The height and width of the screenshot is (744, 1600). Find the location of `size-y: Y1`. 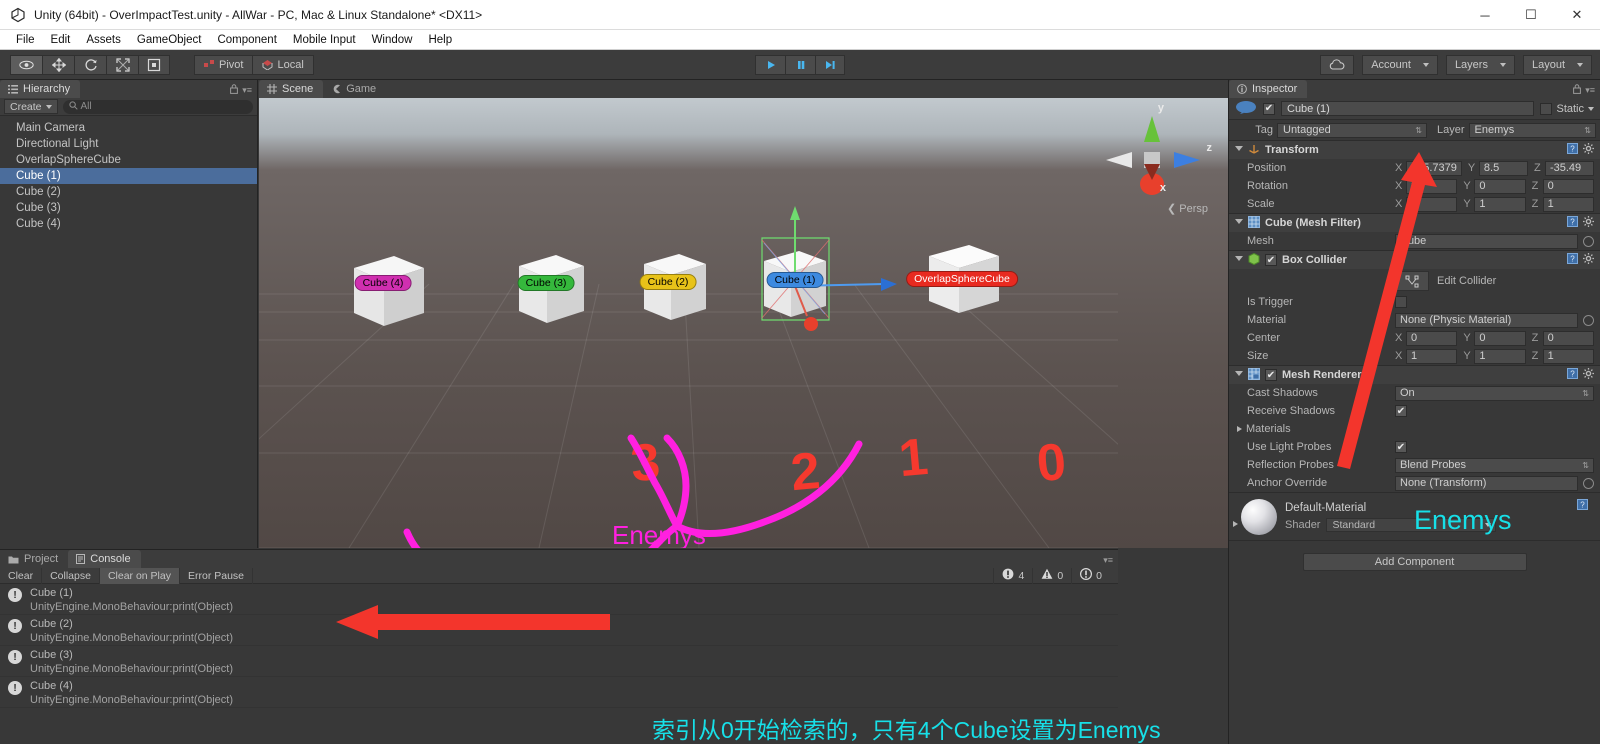

size-y: Y1 is located at coordinates (1494, 356).